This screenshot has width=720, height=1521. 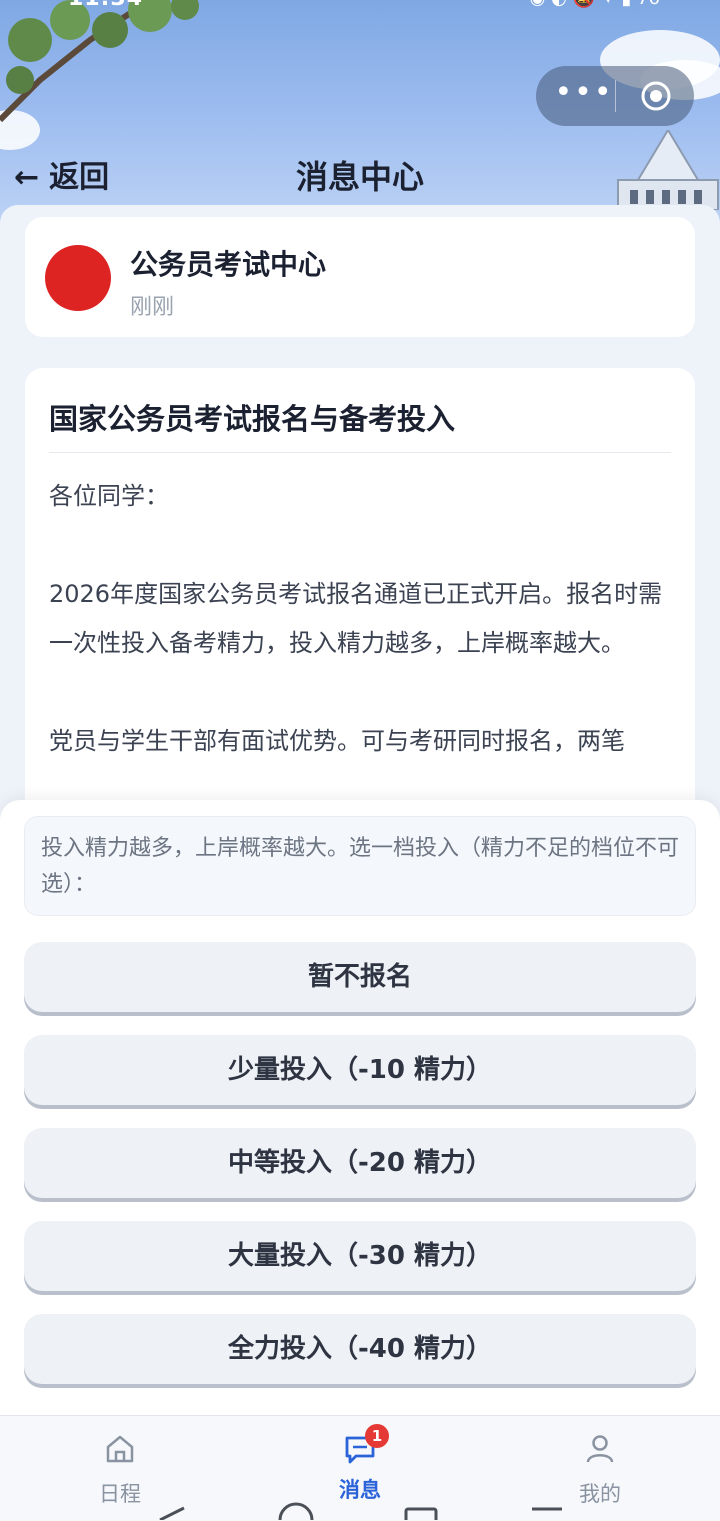 I want to click on option-medium-button: 中等投入（-20 精力）, so click(x=360, y=1163).